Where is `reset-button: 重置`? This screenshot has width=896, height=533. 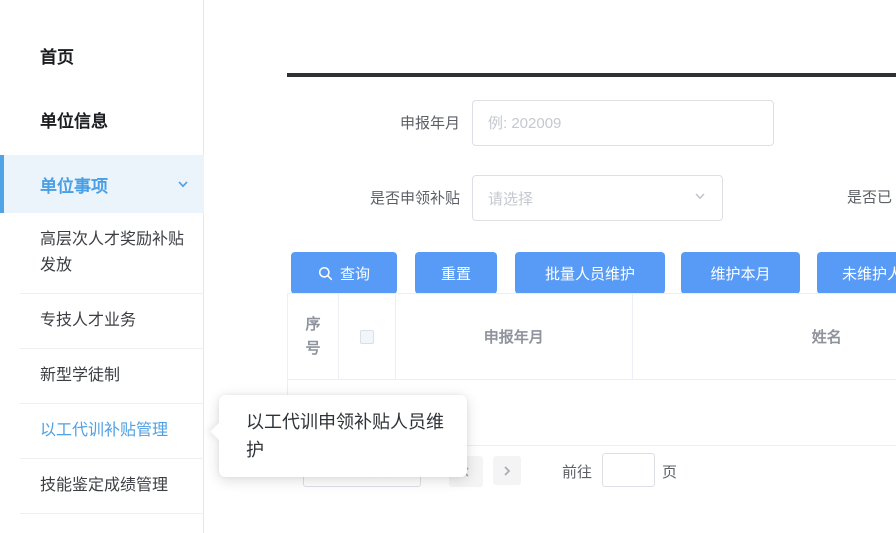 reset-button: 重置 is located at coordinates (456, 273).